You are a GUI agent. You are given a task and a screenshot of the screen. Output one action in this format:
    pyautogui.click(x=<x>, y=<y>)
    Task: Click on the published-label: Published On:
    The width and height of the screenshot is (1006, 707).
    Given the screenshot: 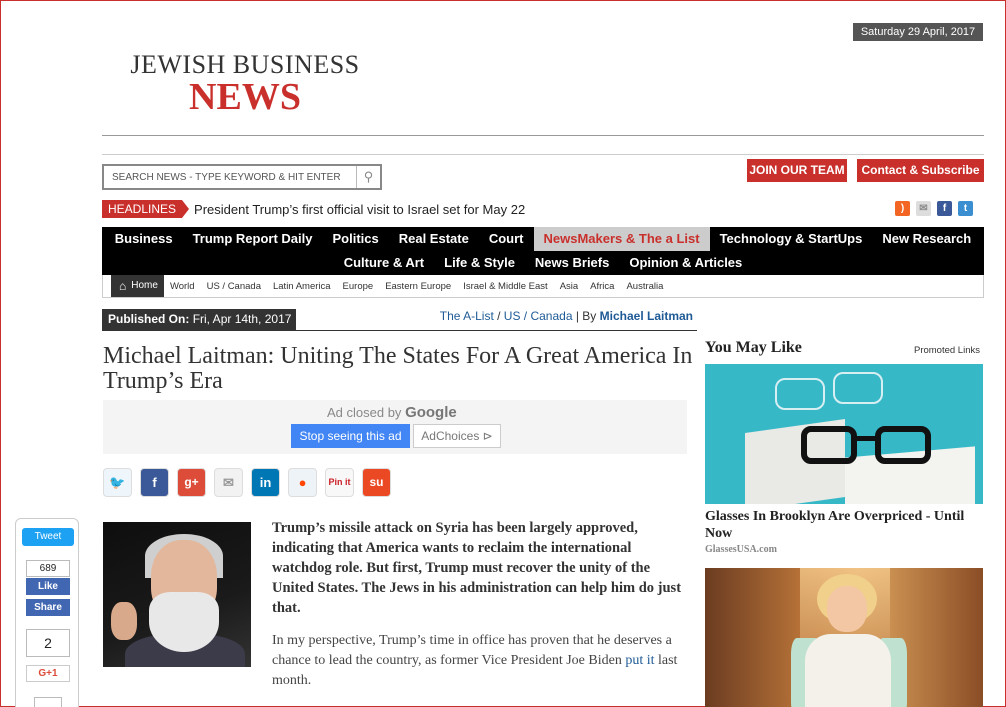 What is the action you would take?
    pyautogui.click(x=149, y=319)
    